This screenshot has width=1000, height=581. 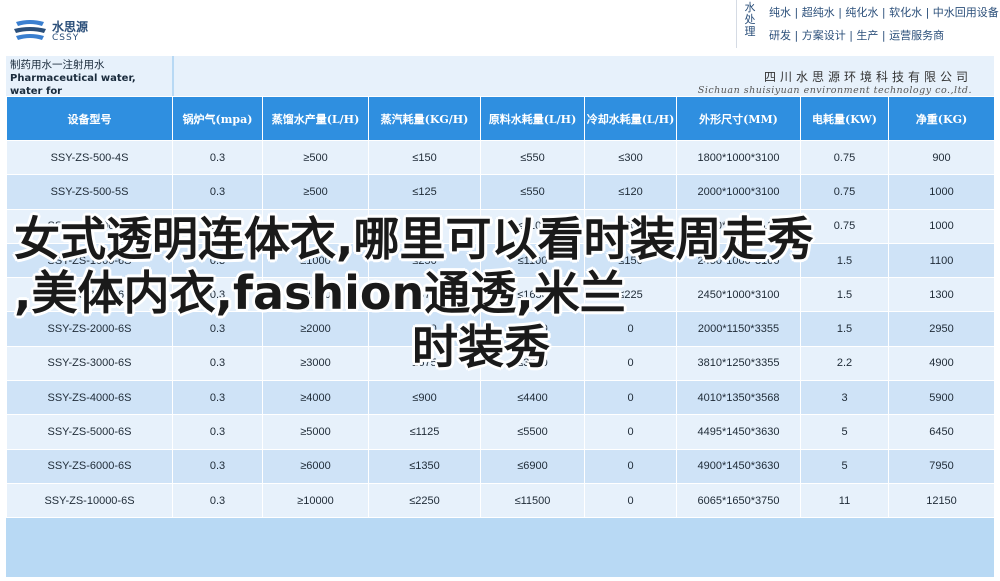 I want to click on table-cell: ≤150, so click(x=630, y=260).